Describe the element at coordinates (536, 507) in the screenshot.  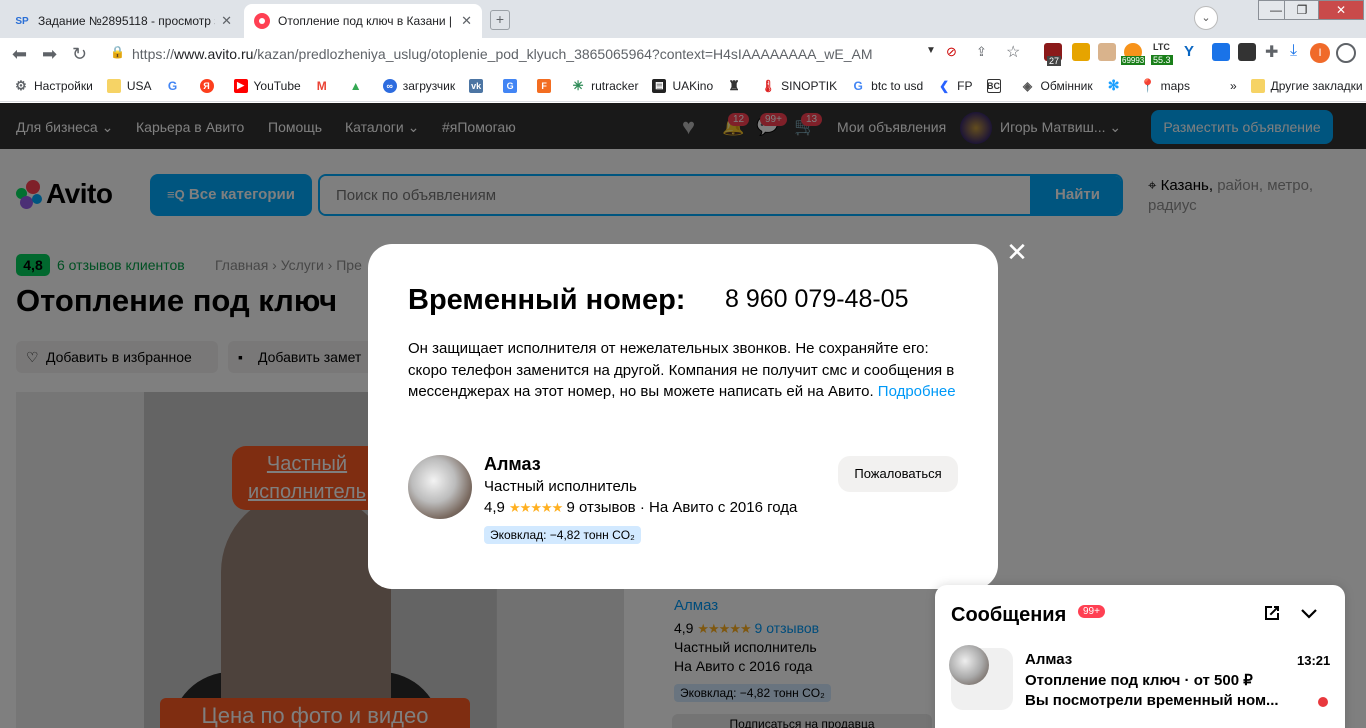
I see `rating-stars-icon: ★★★★★` at that location.